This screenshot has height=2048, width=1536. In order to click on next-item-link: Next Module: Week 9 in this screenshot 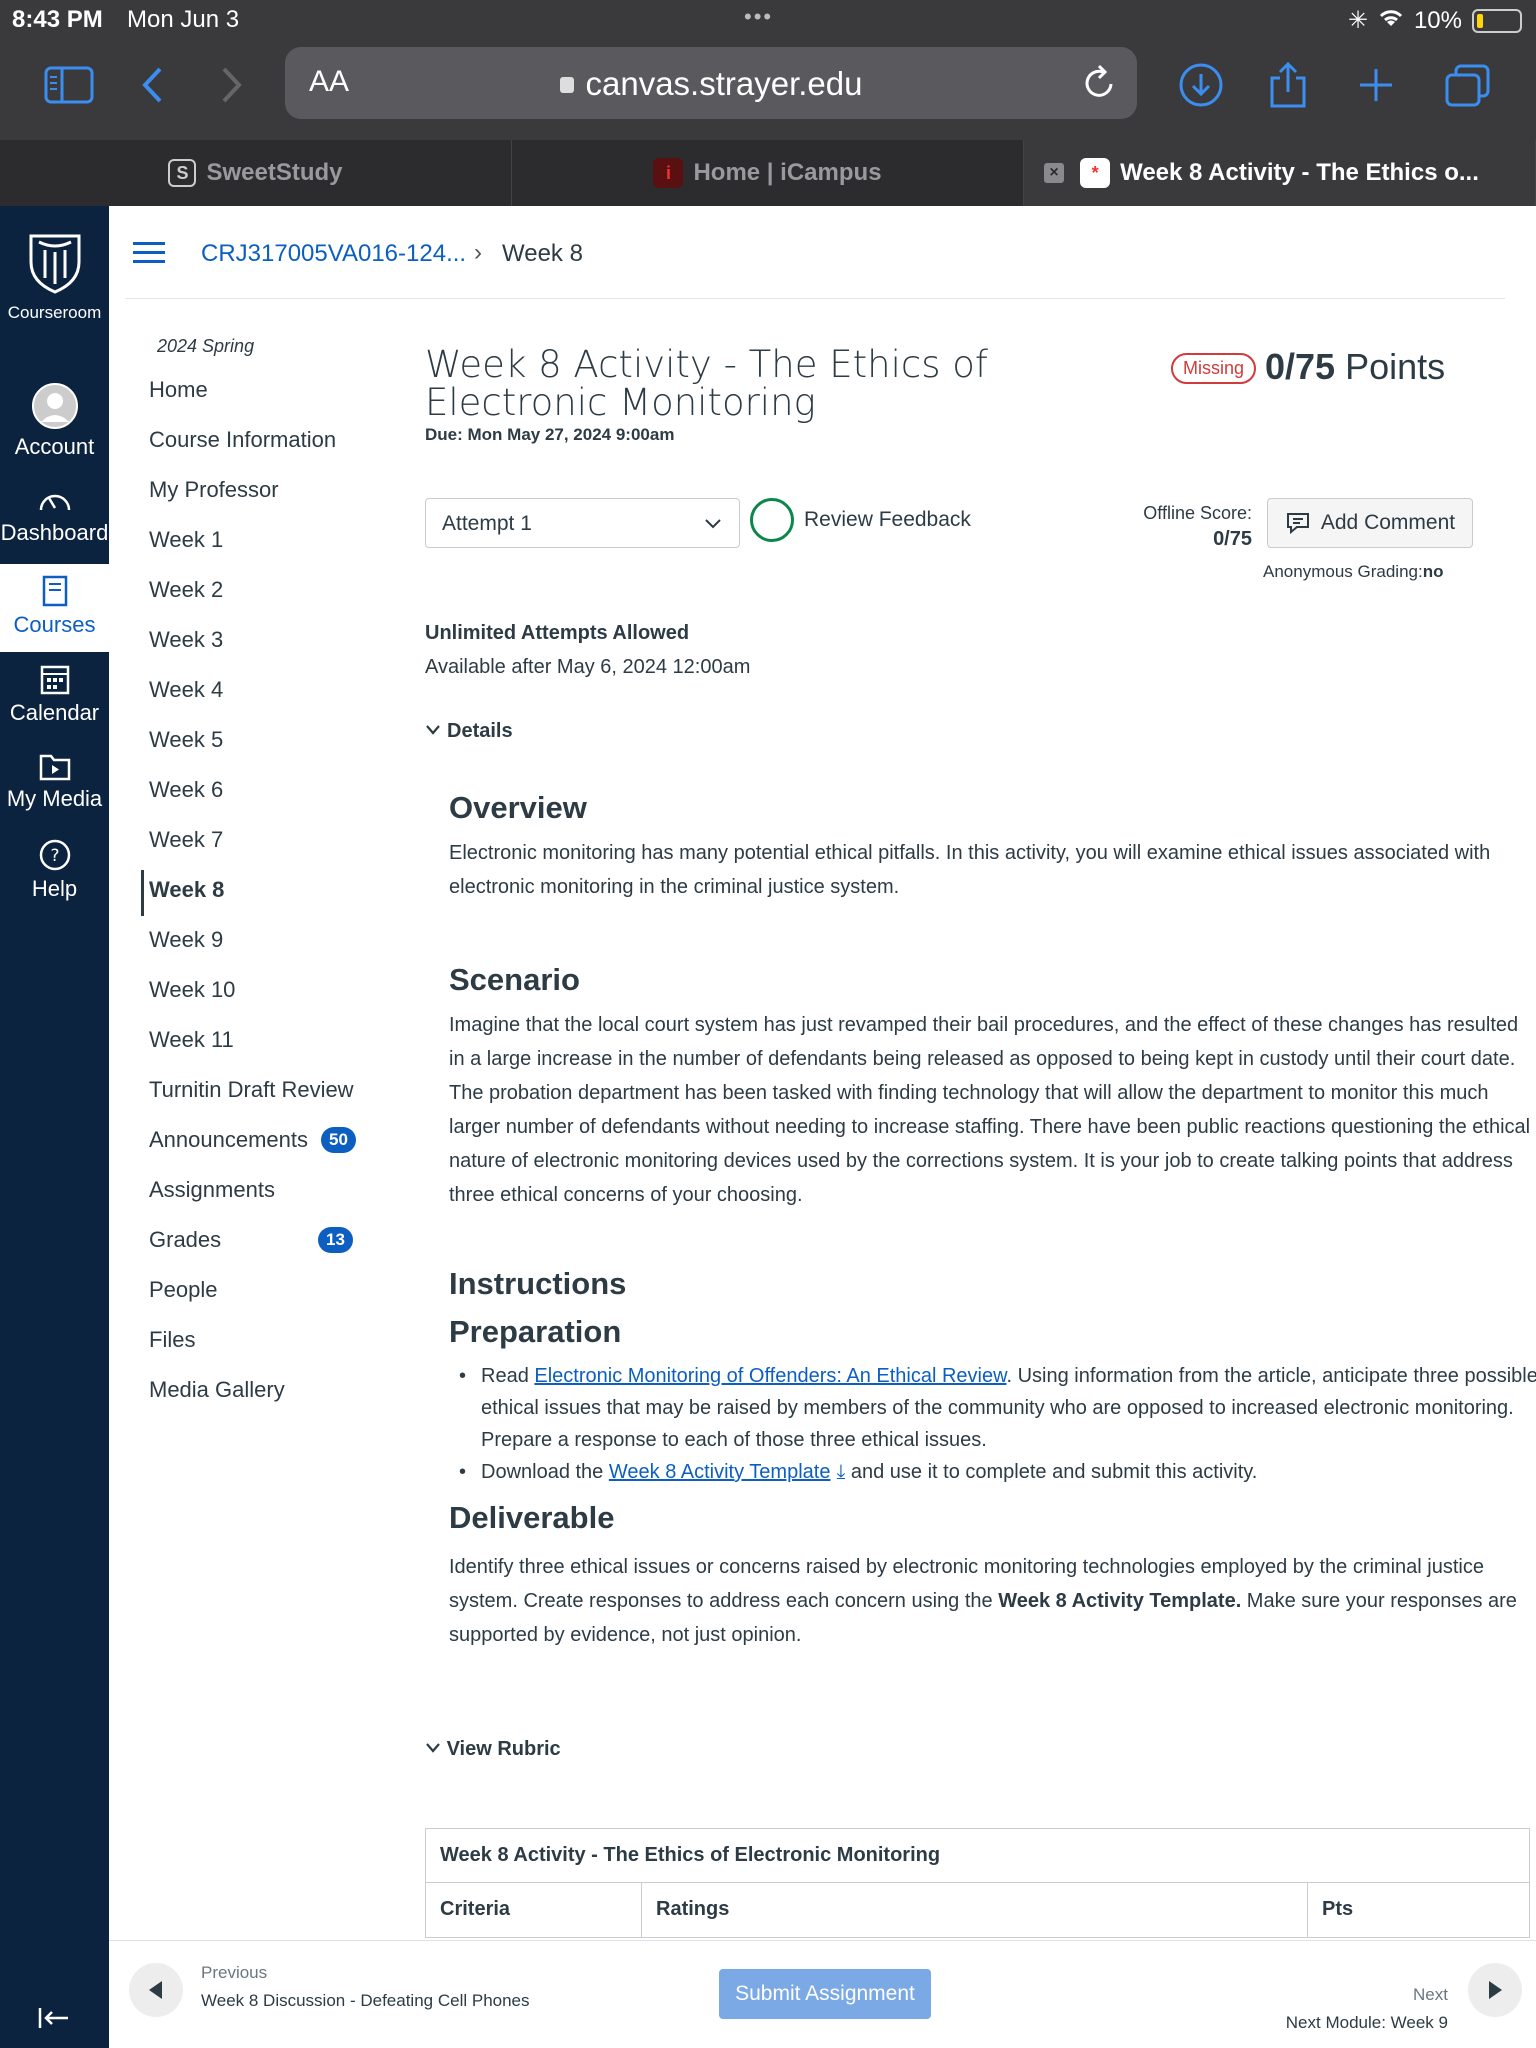, I will do `click(1367, 2023)`.